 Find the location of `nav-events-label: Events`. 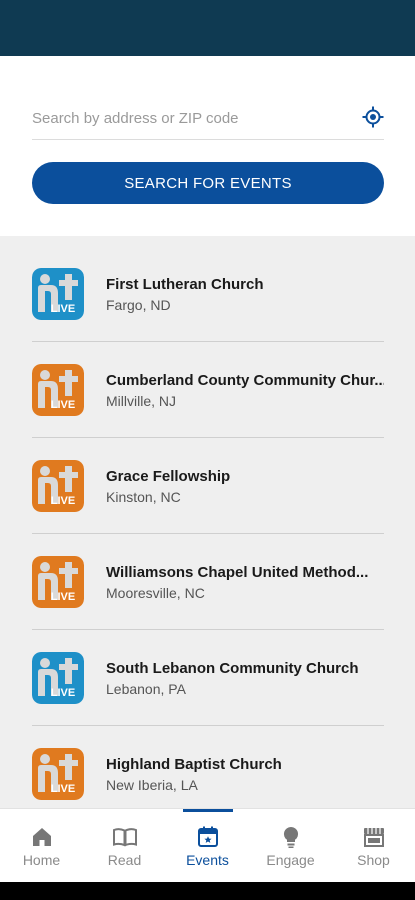

nav-events-label: Events is located at coordinates (207, 860).